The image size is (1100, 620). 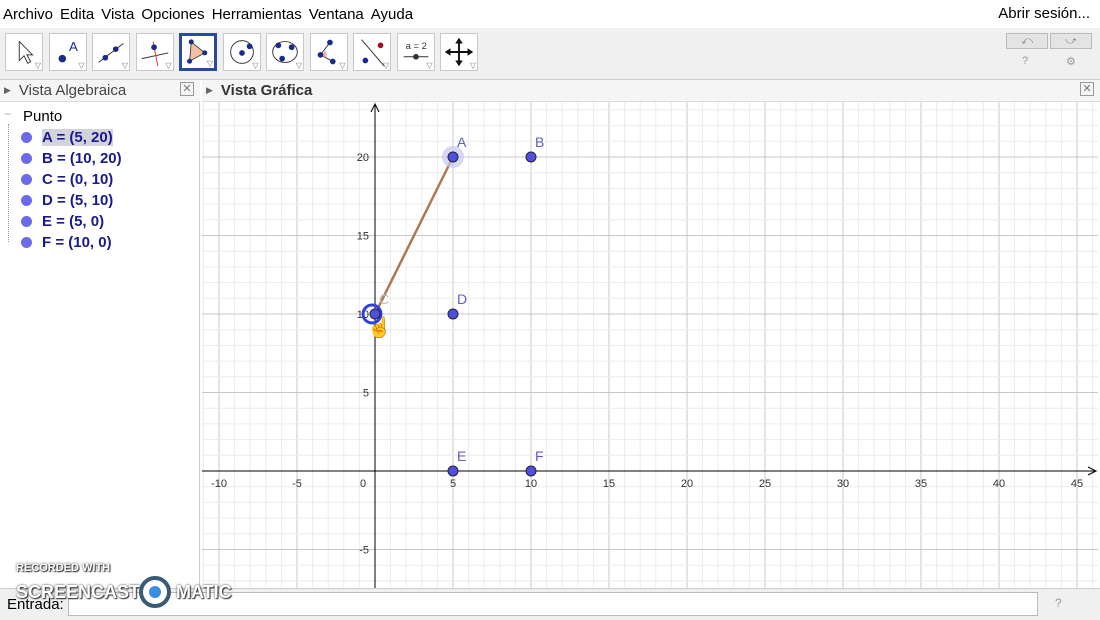 I want to click on screencast-logo-icon, so click(x=155, y=592).